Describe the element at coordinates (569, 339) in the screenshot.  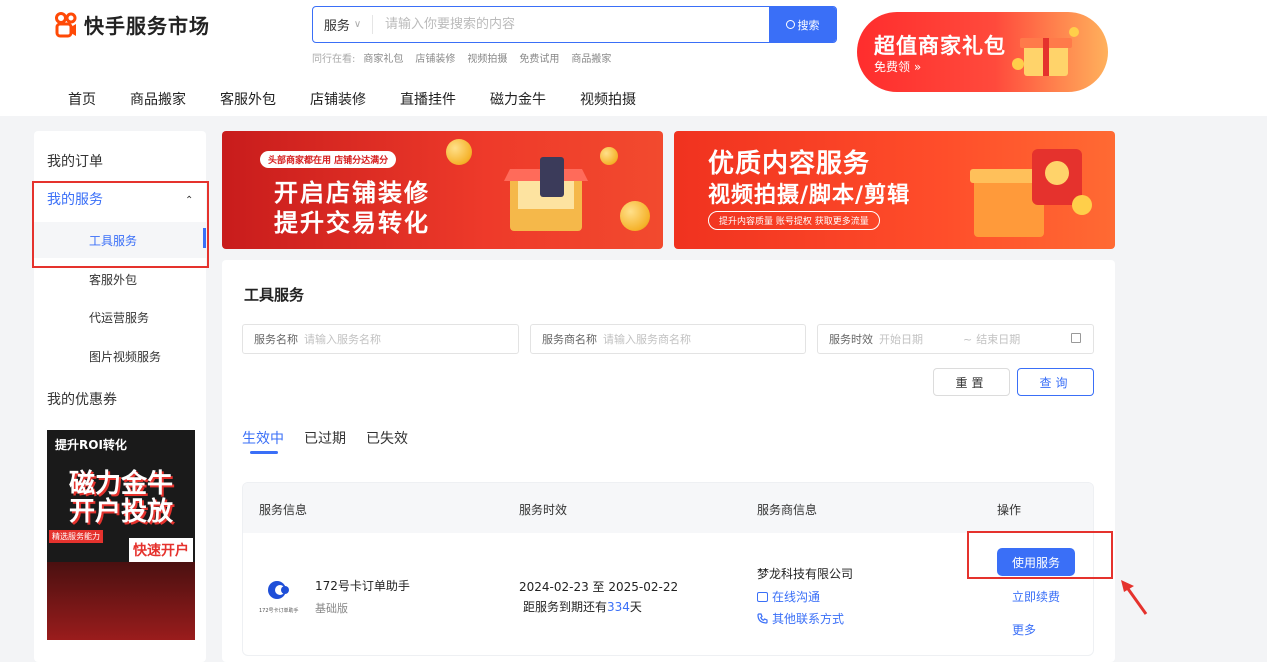
I see `vendor-name-label: 服务商名称` at that location.